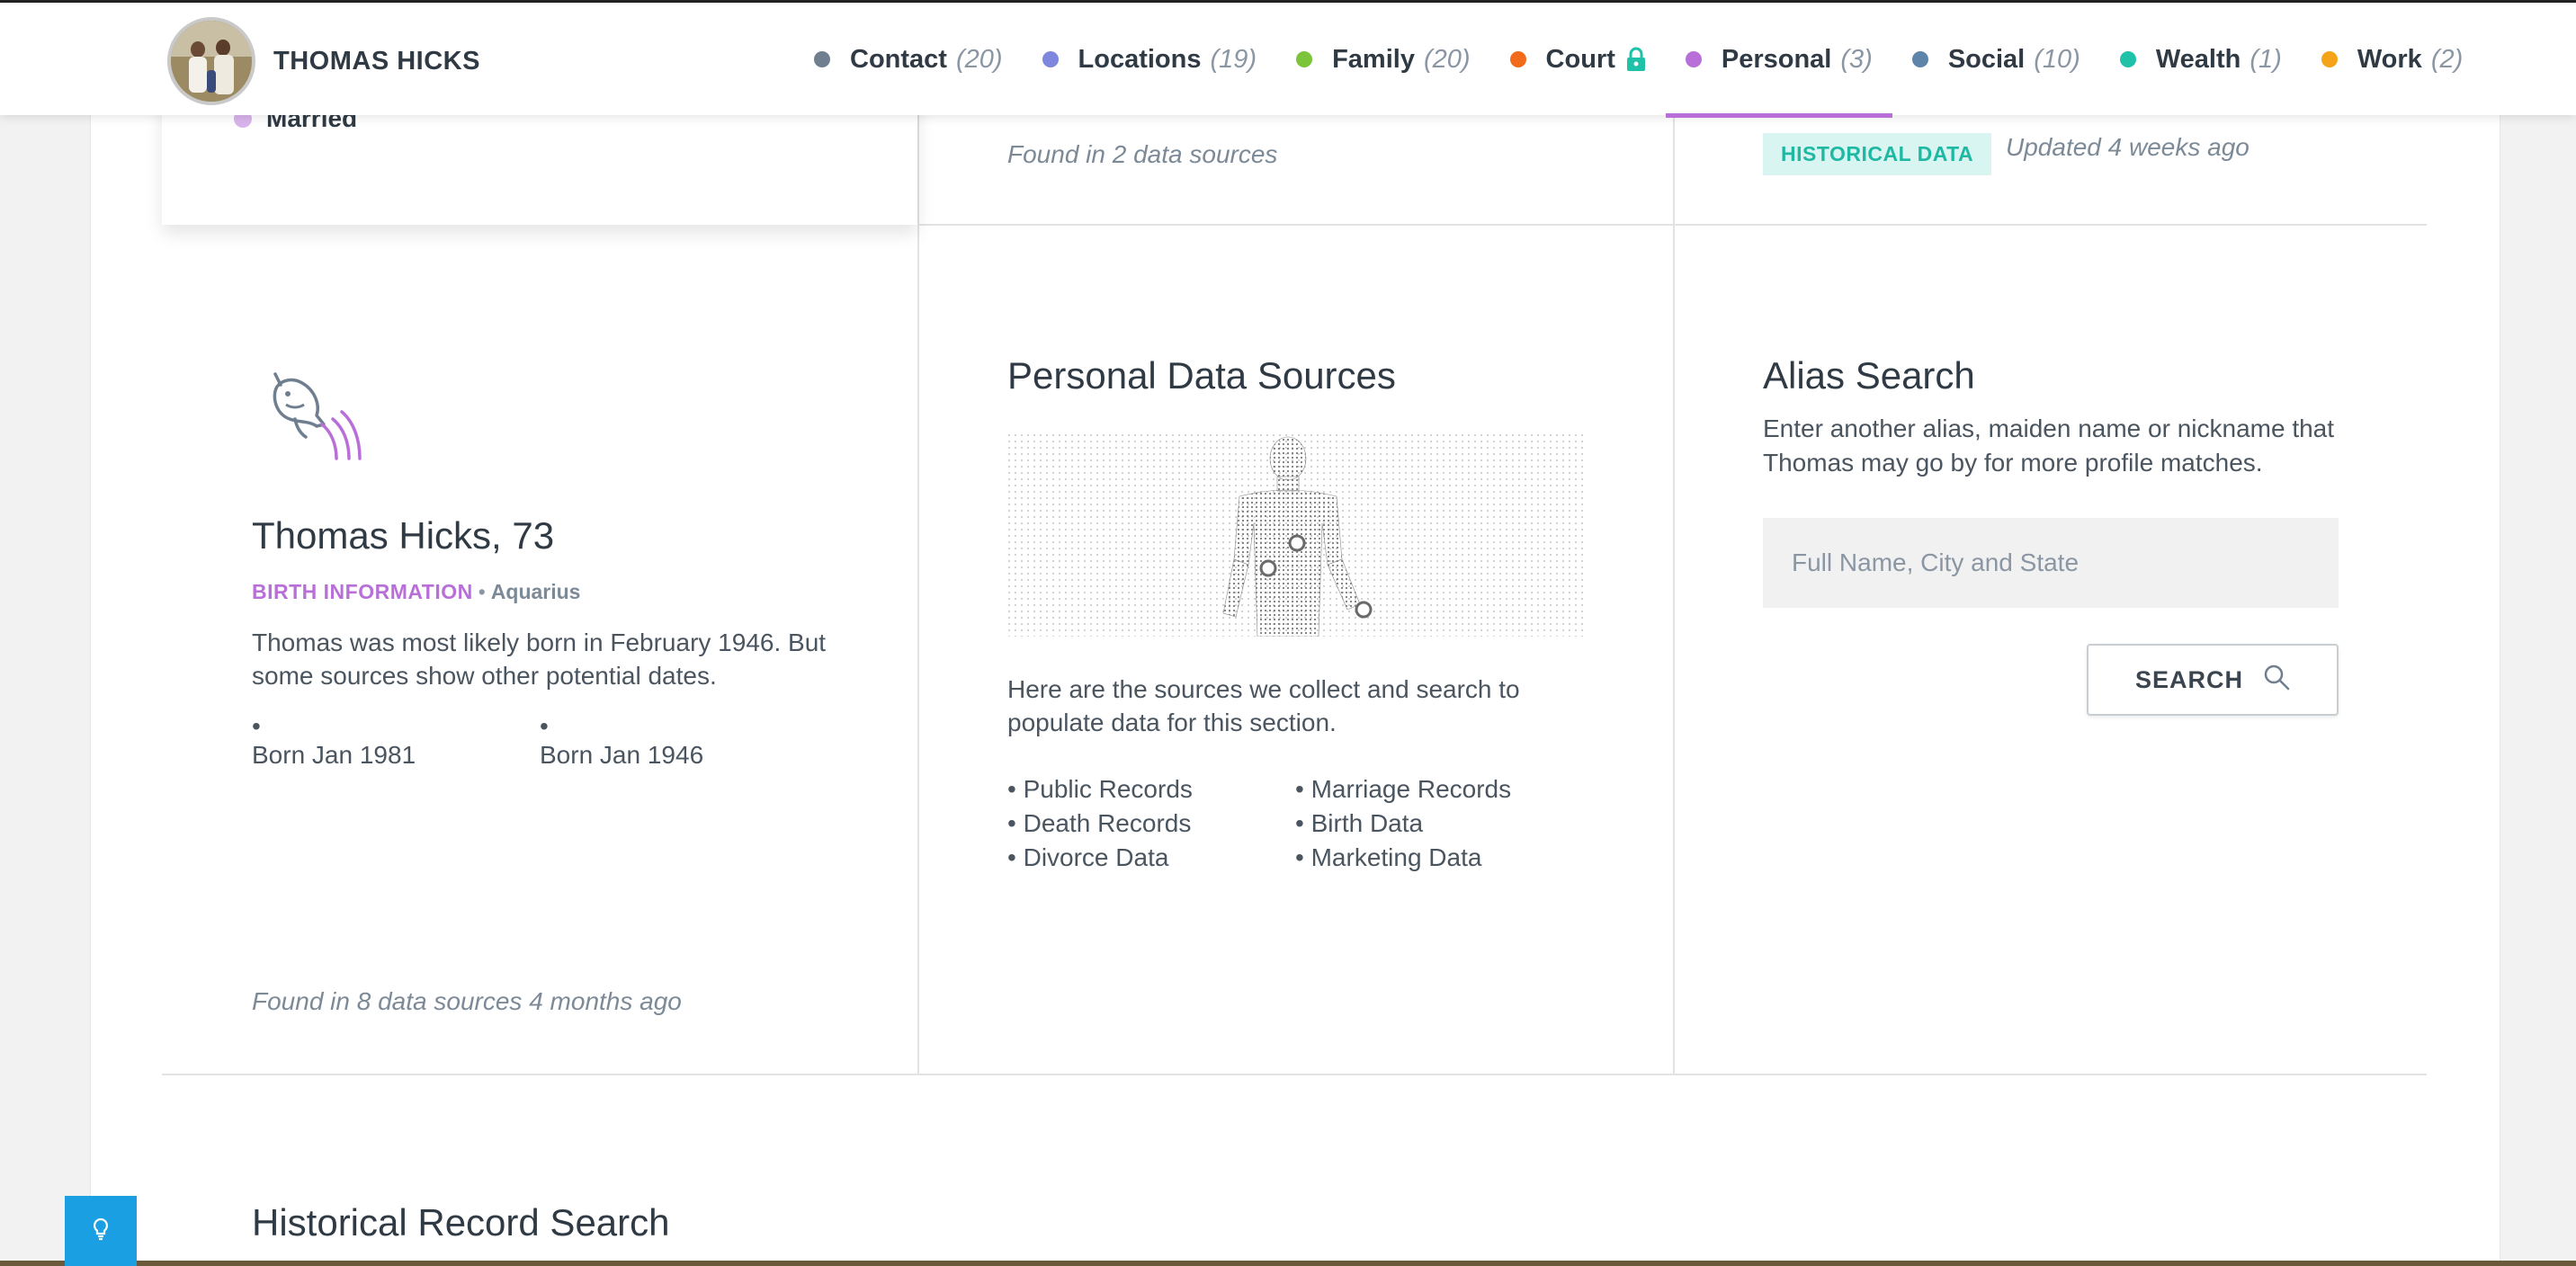 This screenshot has width=2576, height=1266. Describe the element at coordinates (1778, 78) in the screenshot. I see `nav-personal: Personal (3)` at that location.